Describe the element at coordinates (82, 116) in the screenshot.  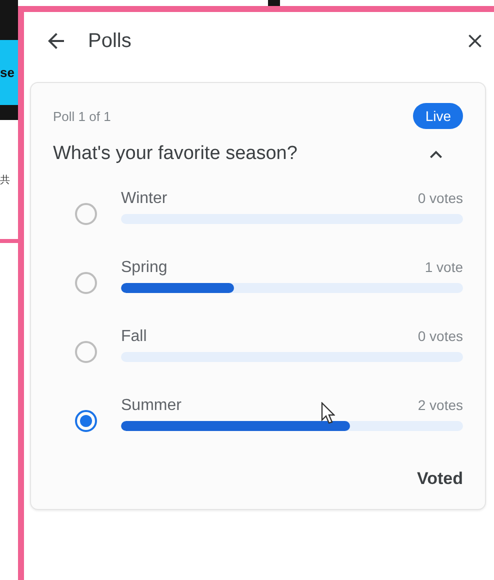
I see `poll-counter: Poll 1 of 1` at that location.